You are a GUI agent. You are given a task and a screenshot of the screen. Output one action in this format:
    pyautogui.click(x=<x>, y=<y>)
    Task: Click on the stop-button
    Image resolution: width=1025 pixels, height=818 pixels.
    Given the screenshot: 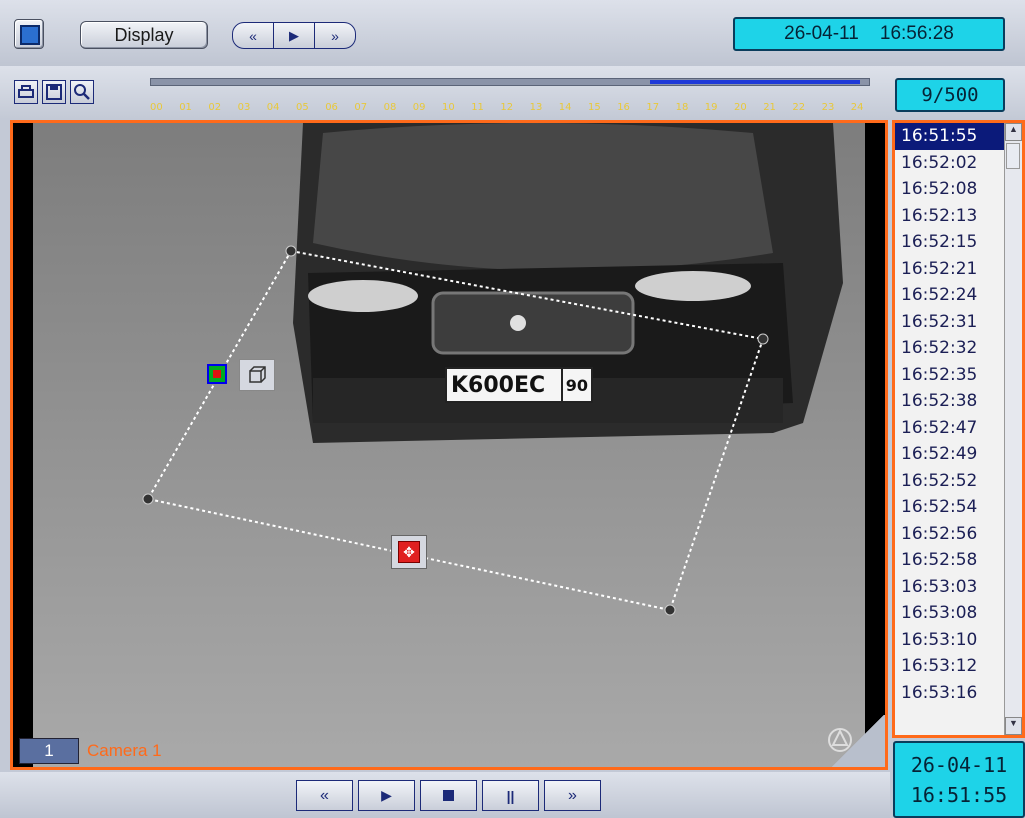 What is the action you would take?
    pyautogui.click(x=448, y=795)
    